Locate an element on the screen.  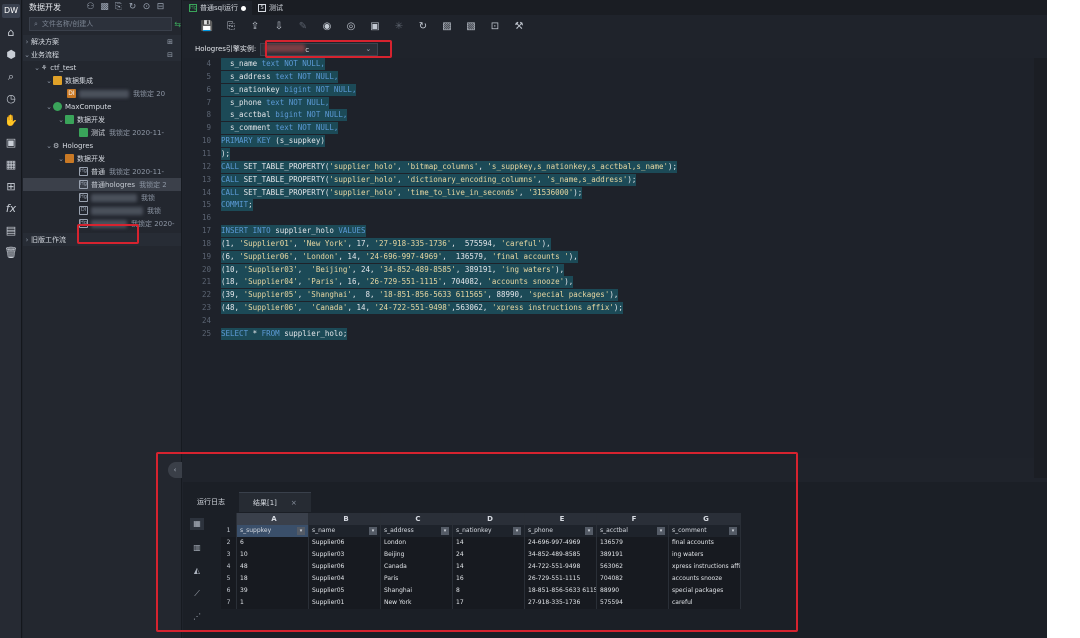
reload-icon: ↻ is located at coordinates (423, 27).